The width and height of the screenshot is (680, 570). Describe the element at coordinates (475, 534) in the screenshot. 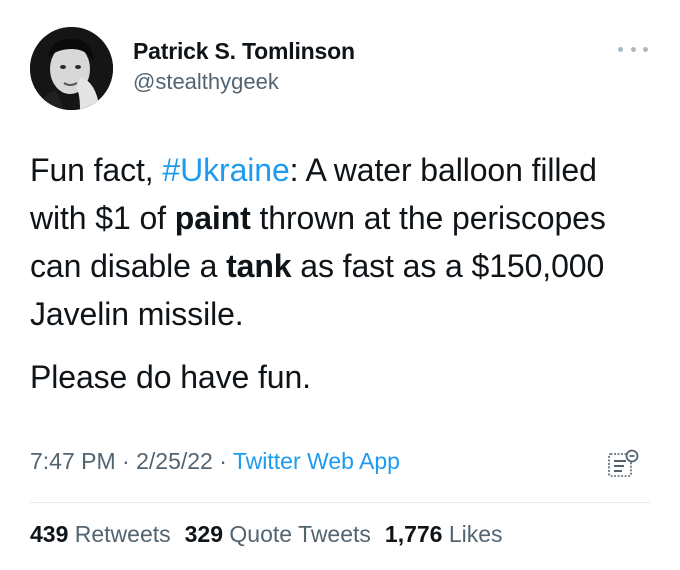

I see `likes-label: Likes` at that location.